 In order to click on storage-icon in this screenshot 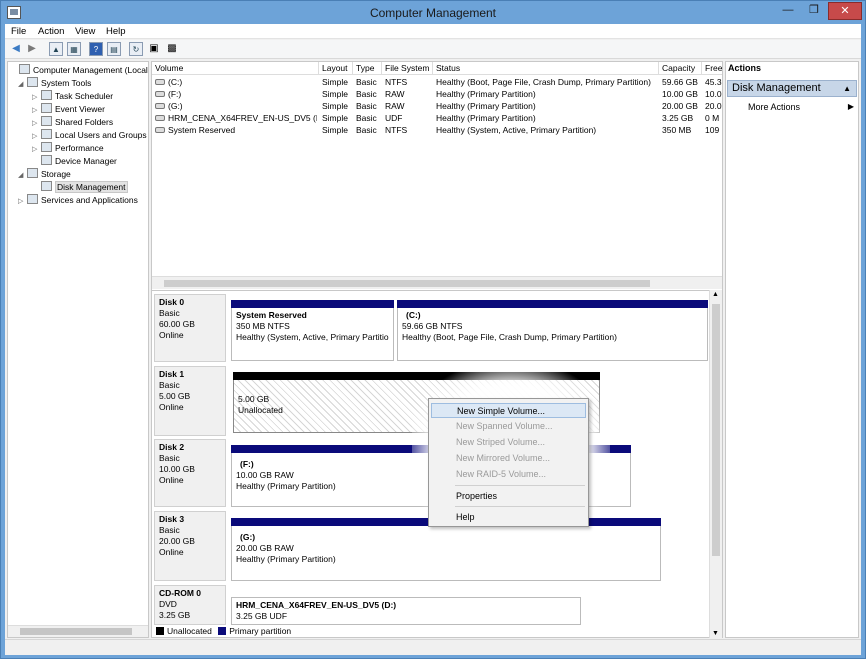, I will do `click(32, 173)`.